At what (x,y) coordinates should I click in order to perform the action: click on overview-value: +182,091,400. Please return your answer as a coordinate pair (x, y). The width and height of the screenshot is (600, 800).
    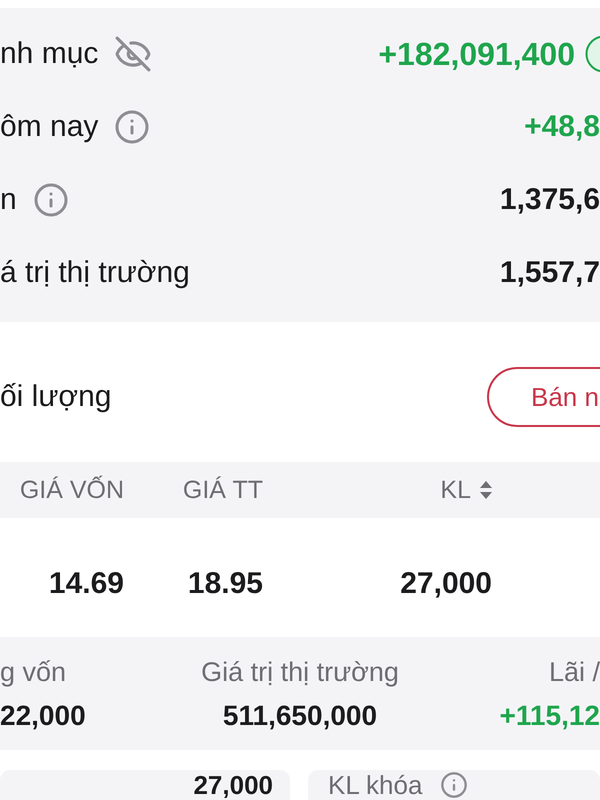
    Looking at the image, I should click on (476, 54).